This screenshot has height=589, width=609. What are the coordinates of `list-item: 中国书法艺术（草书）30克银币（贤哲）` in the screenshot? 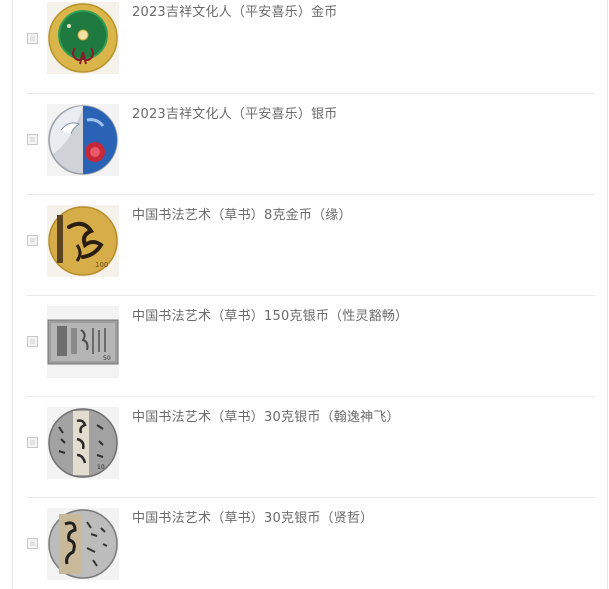 It's located at (311, 543).